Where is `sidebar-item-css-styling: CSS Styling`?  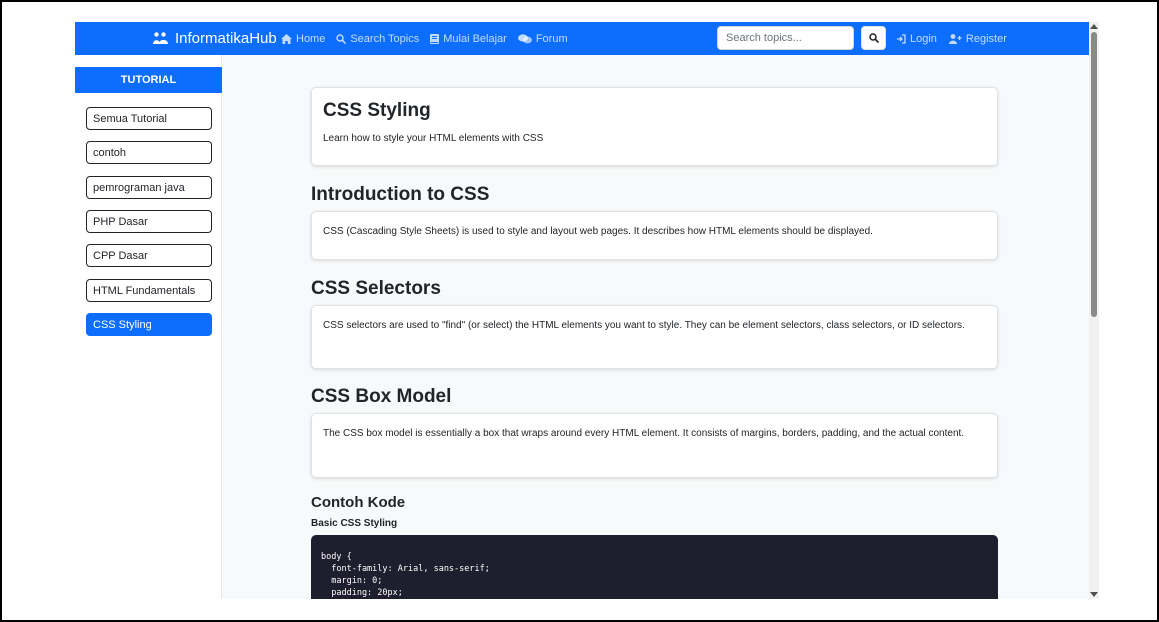 sidebar-item-css-styling: CSS Styling is located at coordinates (149, 324).